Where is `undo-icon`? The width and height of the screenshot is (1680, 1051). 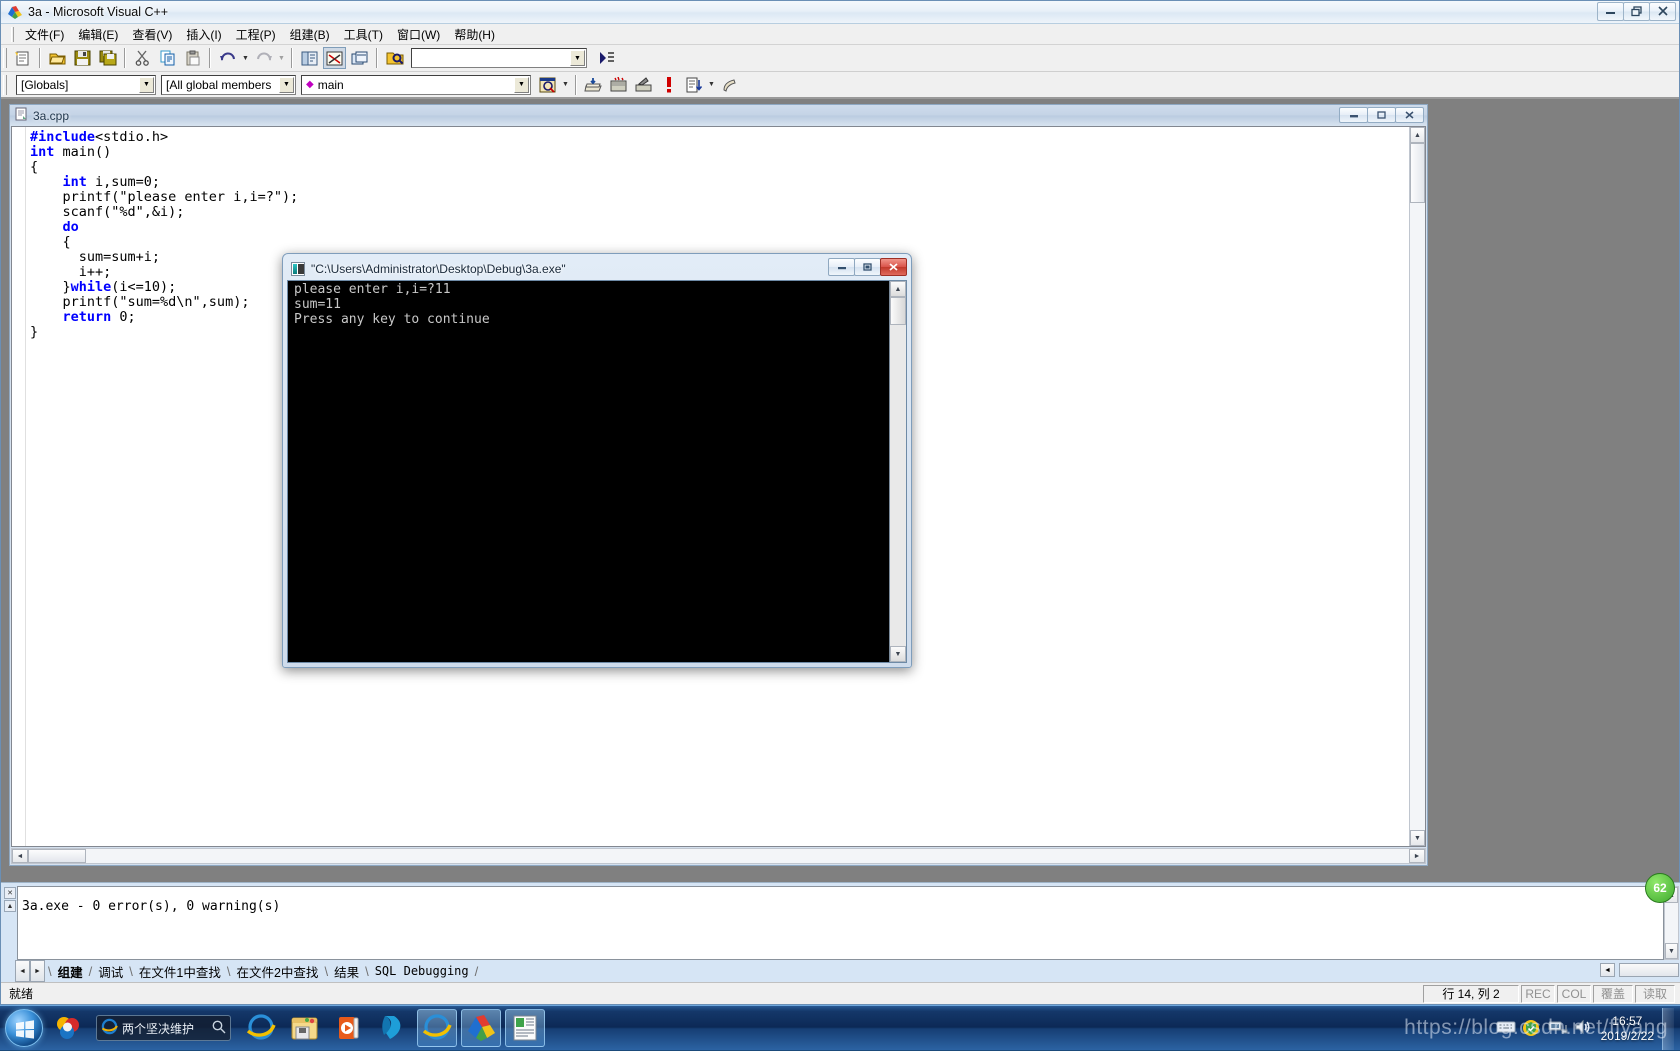
undo-icon is located at coordinates (227, 58).